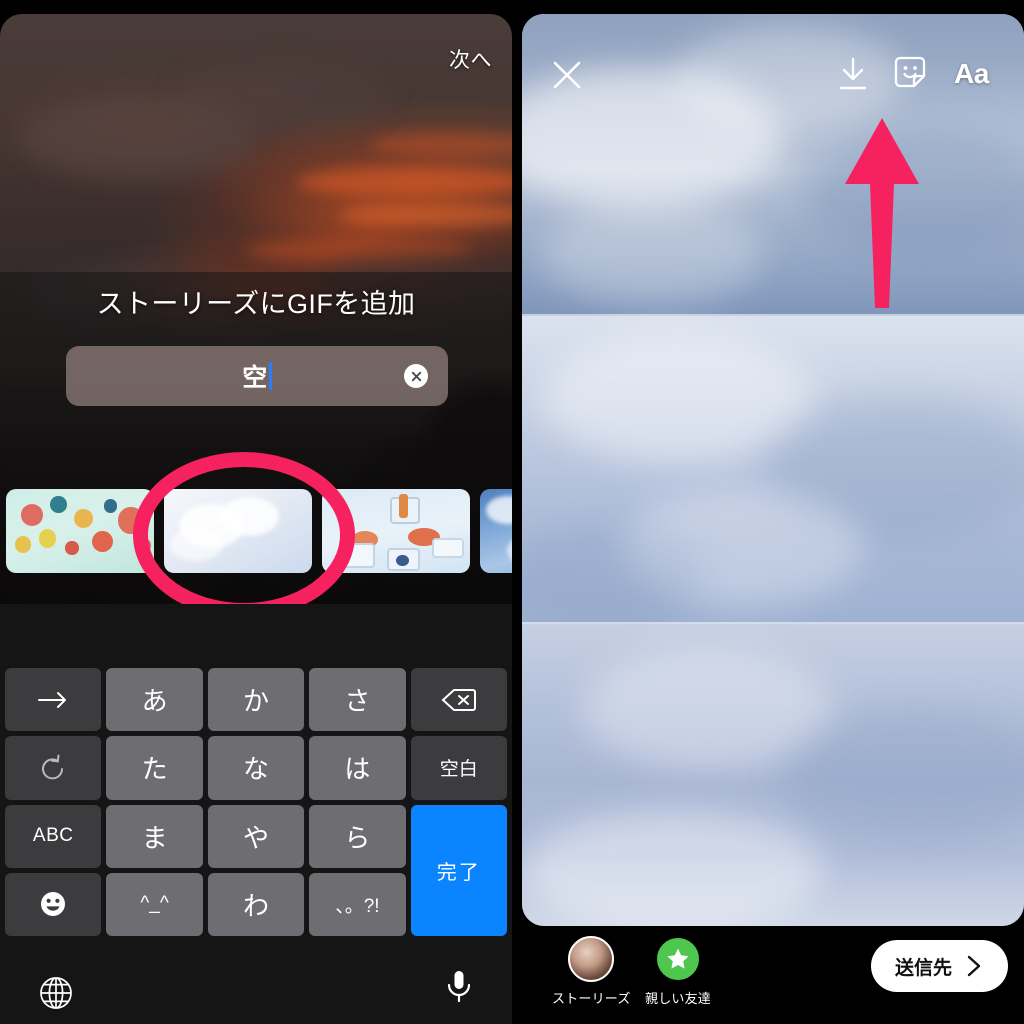  I want to click on kana-ma-key: ま, so click(154, 836).